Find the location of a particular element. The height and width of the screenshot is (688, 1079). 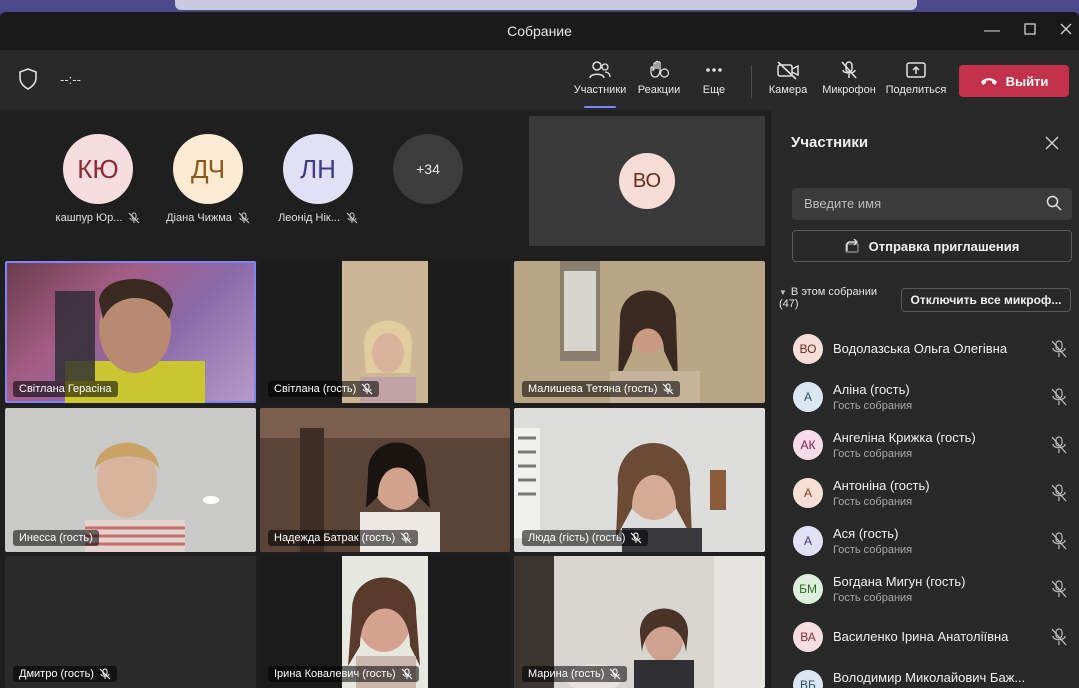

mic-label: Микрофон is located at coordinates (849, 90).